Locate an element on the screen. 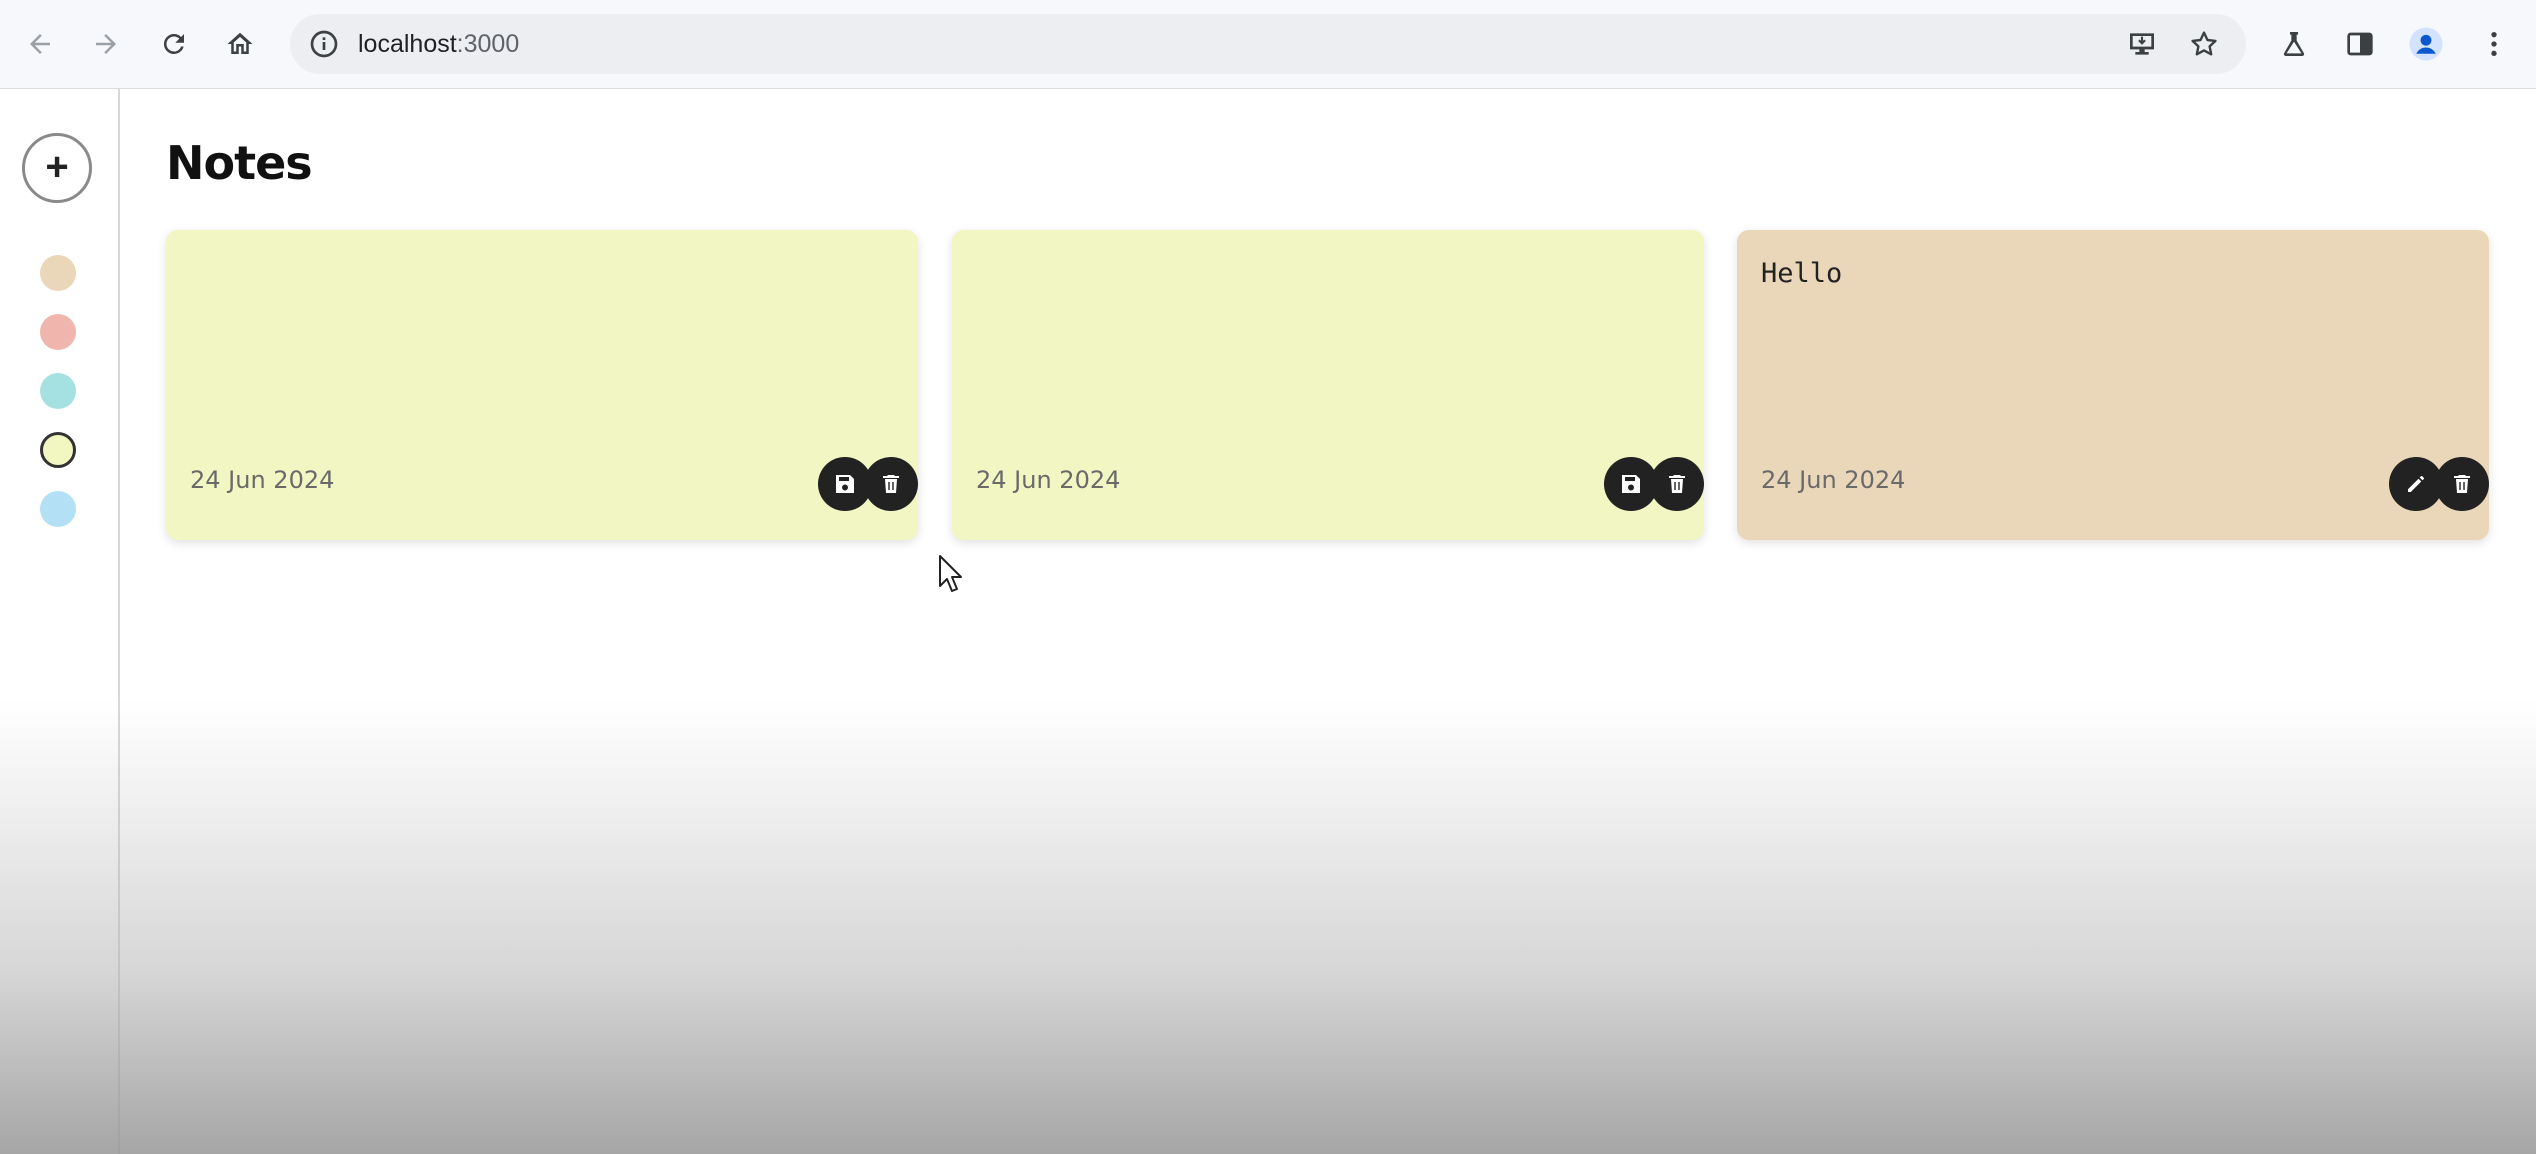  color-swatch-pink is located at coordinates (58, 332).